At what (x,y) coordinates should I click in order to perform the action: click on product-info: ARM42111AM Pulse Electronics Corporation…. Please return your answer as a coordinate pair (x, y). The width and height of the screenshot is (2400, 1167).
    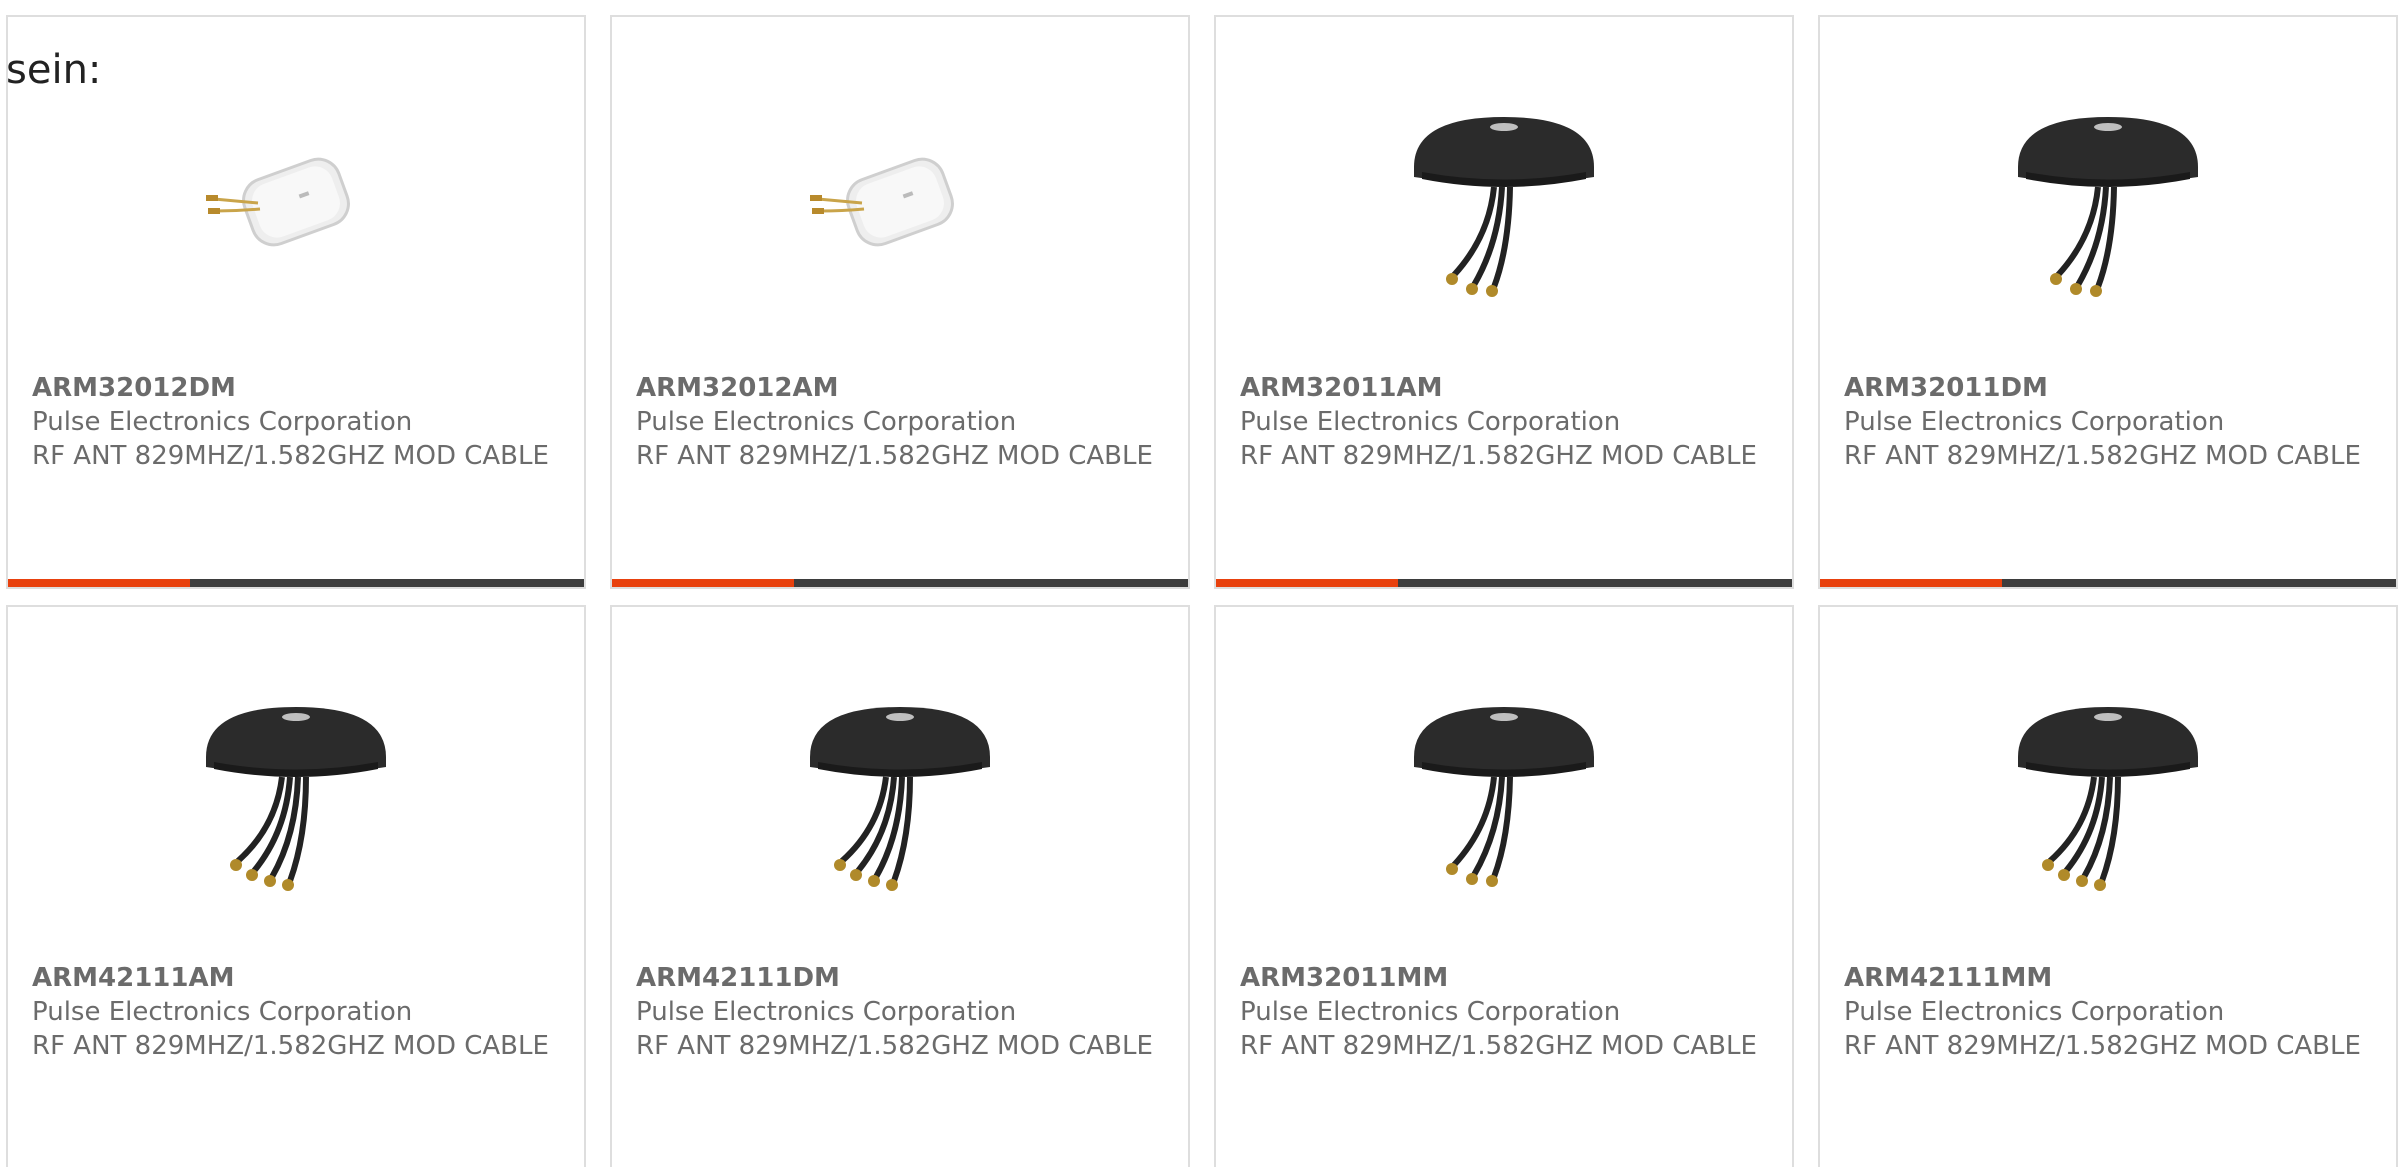
    Looking at the image, I should click on (292, 1012).